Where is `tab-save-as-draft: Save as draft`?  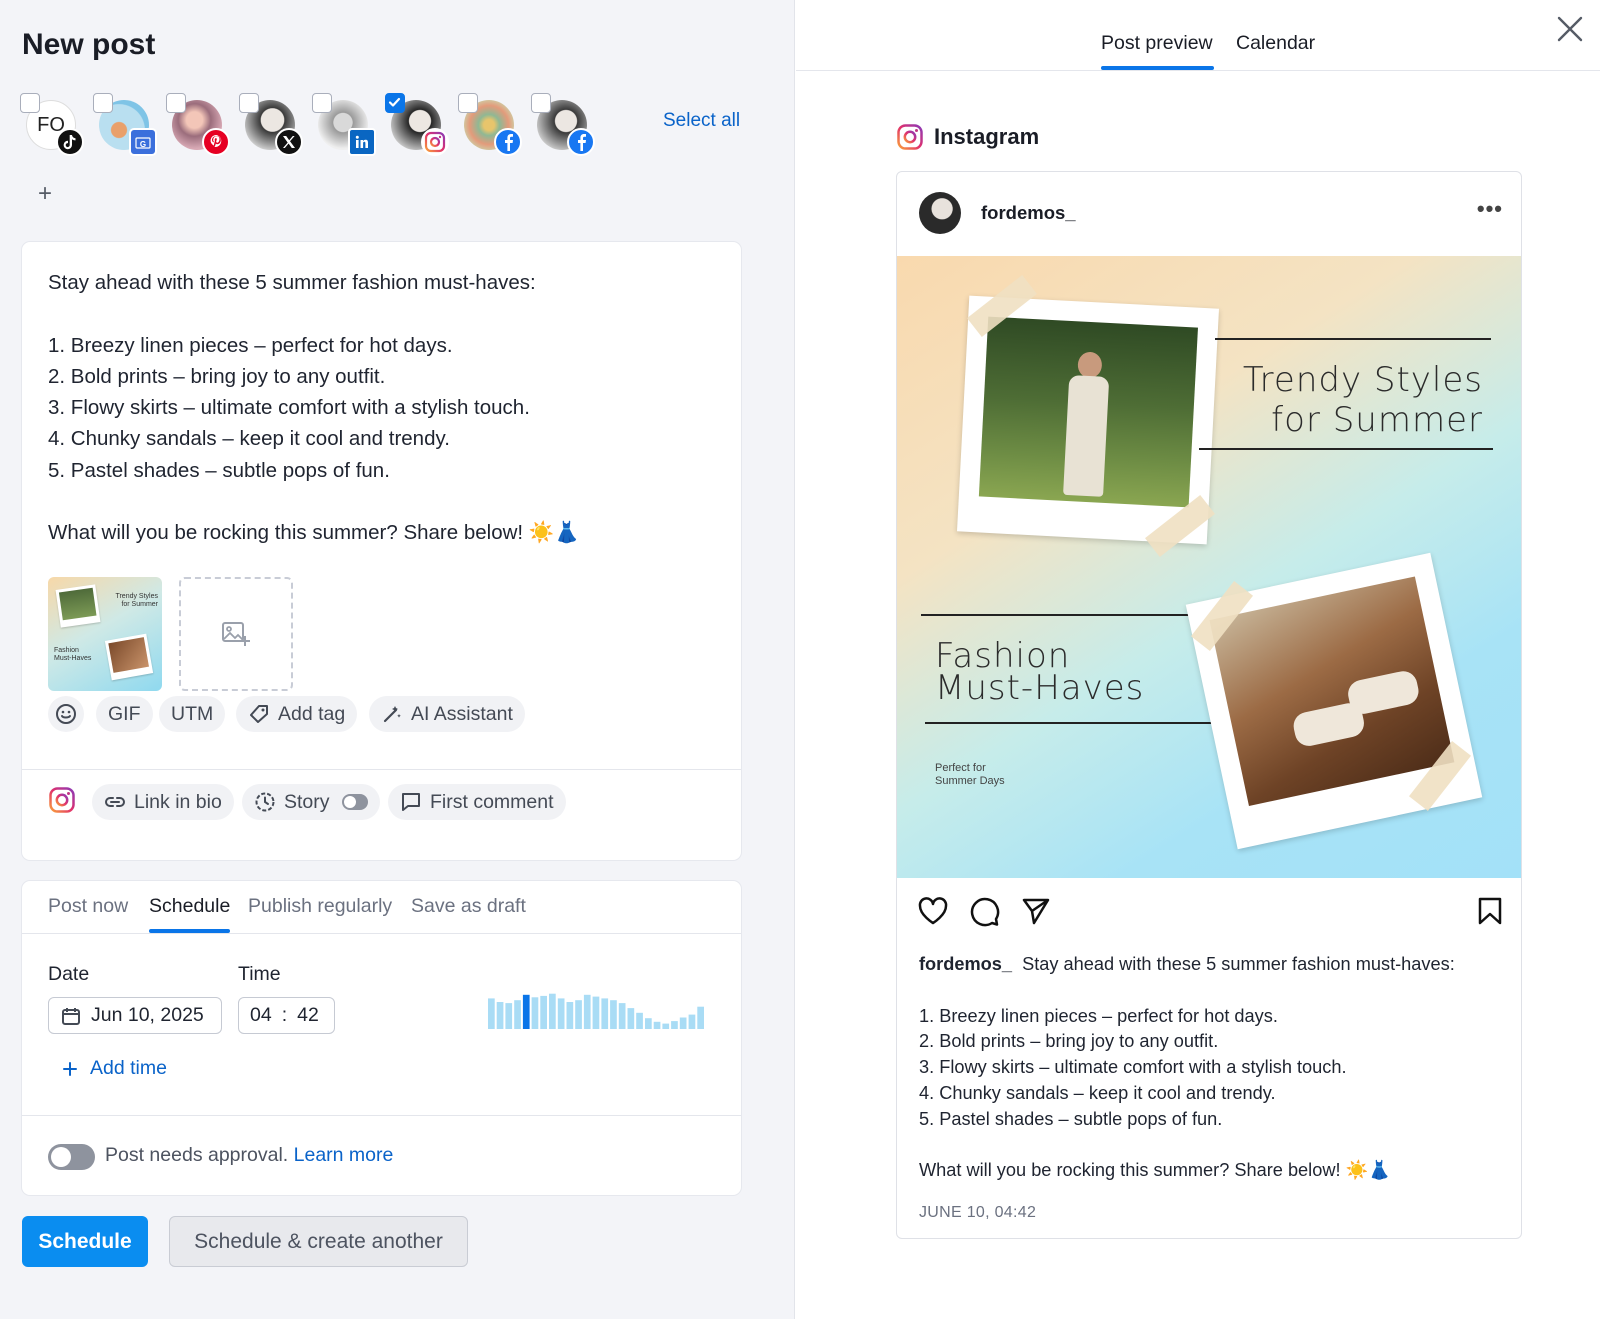
tab-save-as-draft: Save as draft is located at coordinates (468, 906).